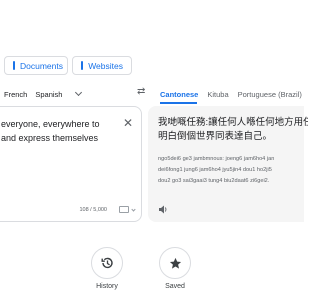  What do you see at coordinates (163, 209) in the screenshot?
I see `speaker-icon` at bounding box center [163, 209].